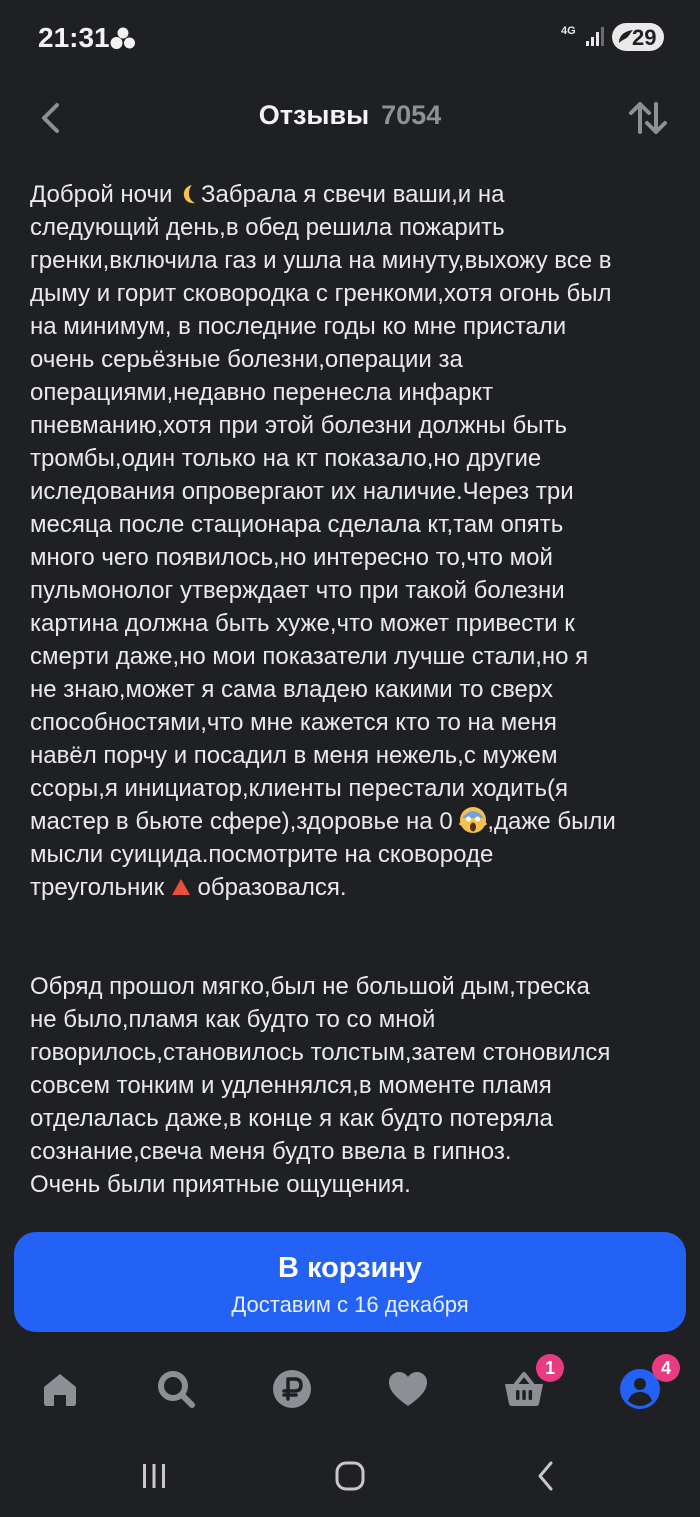  What do you see at coordinates (122, 38) in the screenshot?
I see `app-notification-icon` at bounding box center [122, 38].